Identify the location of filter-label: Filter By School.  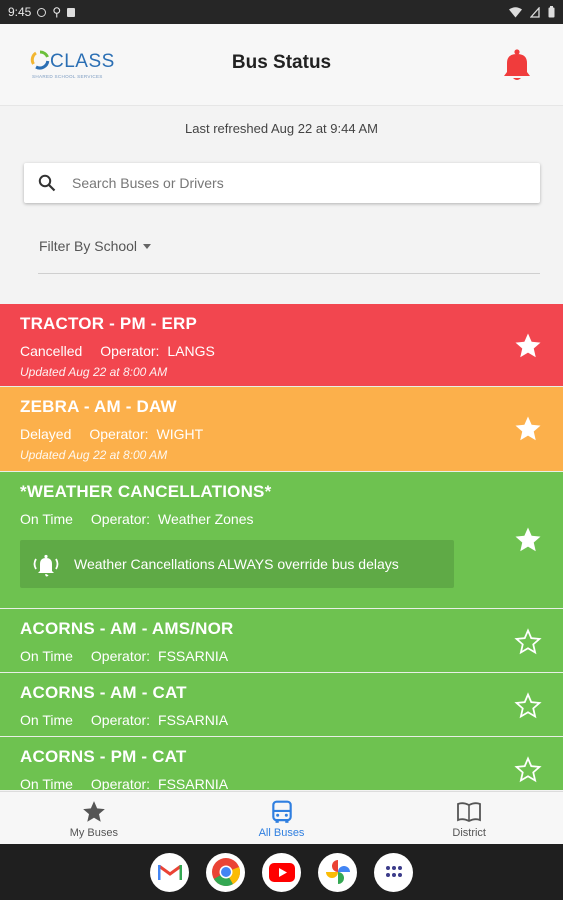
(88, 246).